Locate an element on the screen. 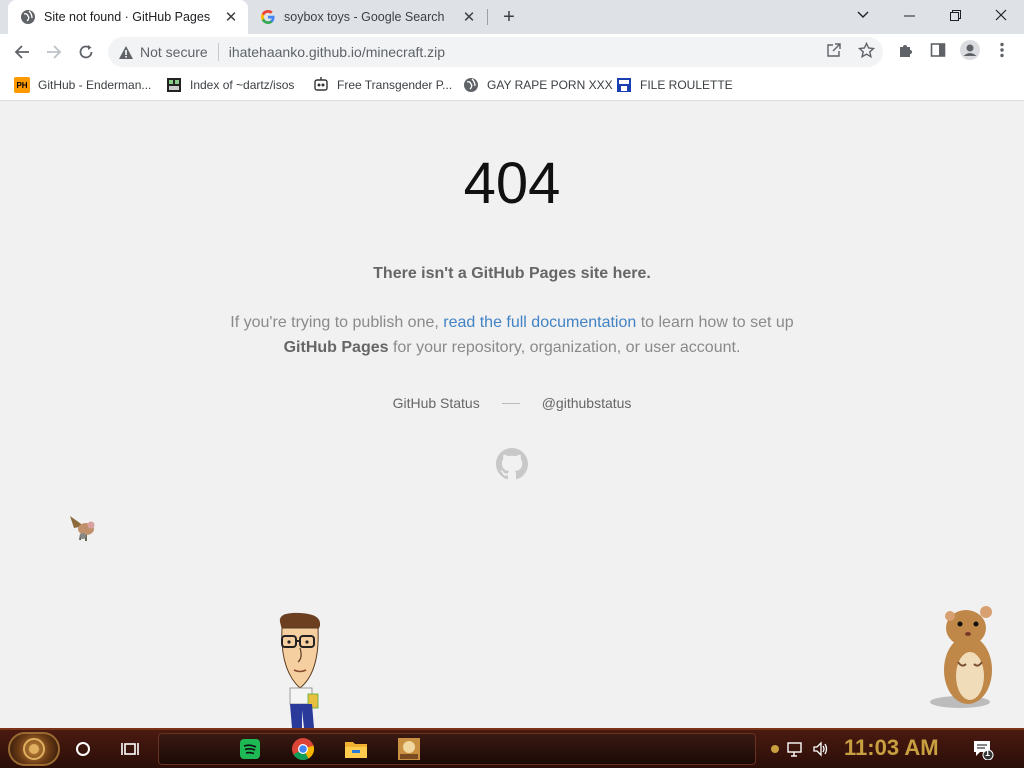  side-panel-button is located at coordinates (938, 50).